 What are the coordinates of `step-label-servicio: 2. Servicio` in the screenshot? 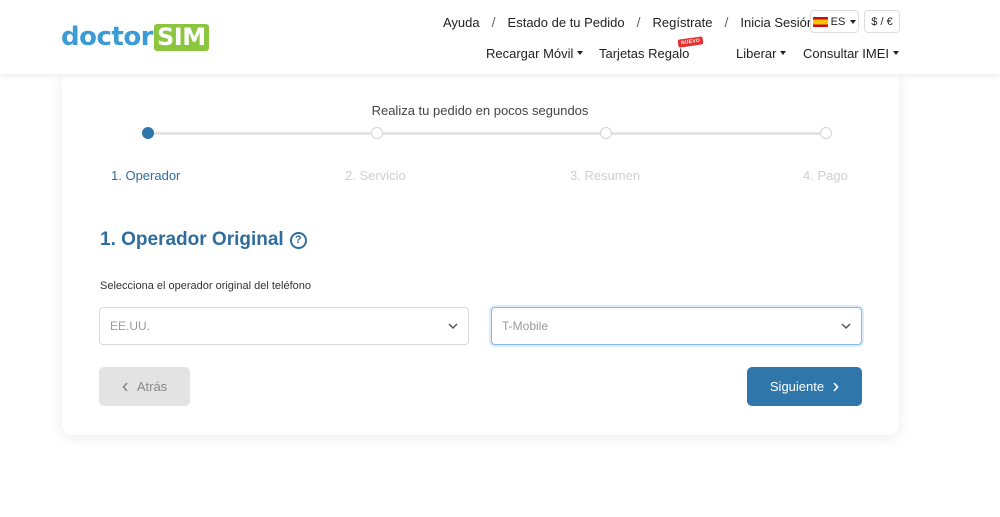 It's located at (375, 175).